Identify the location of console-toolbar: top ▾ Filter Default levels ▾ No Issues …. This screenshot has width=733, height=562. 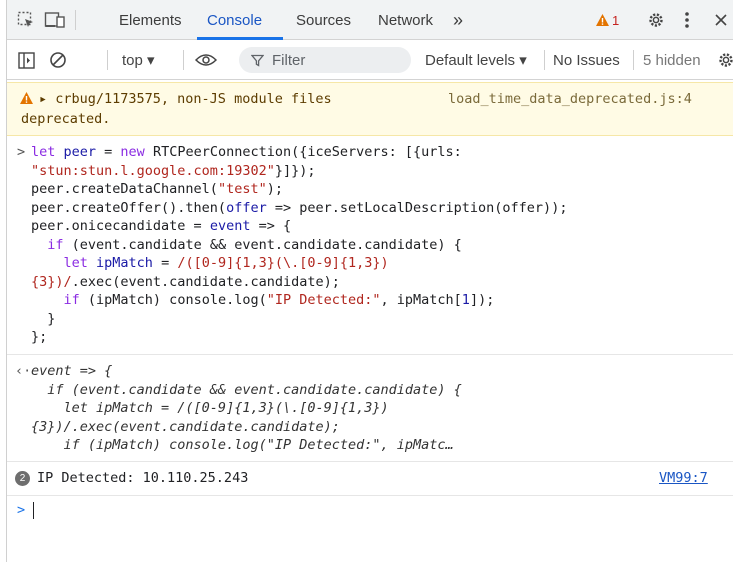
(370, 60).